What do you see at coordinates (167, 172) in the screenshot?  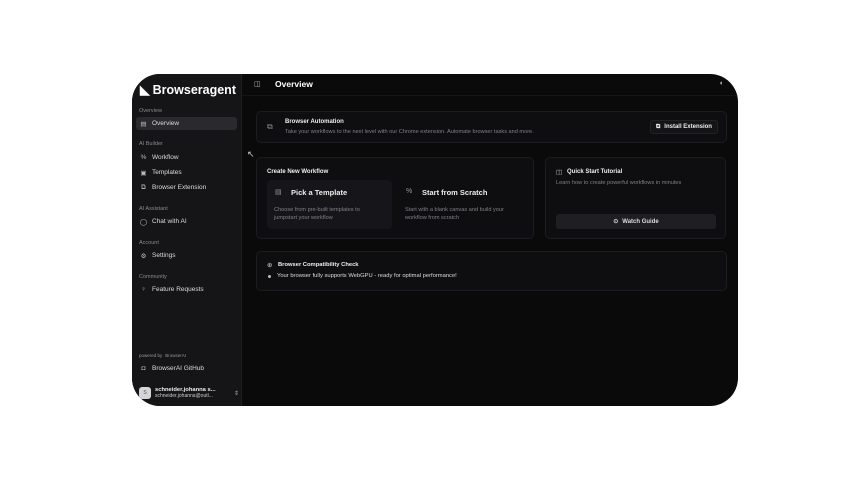 I see `sidebar-item-label: Templates` at bounding box center [167, 172].